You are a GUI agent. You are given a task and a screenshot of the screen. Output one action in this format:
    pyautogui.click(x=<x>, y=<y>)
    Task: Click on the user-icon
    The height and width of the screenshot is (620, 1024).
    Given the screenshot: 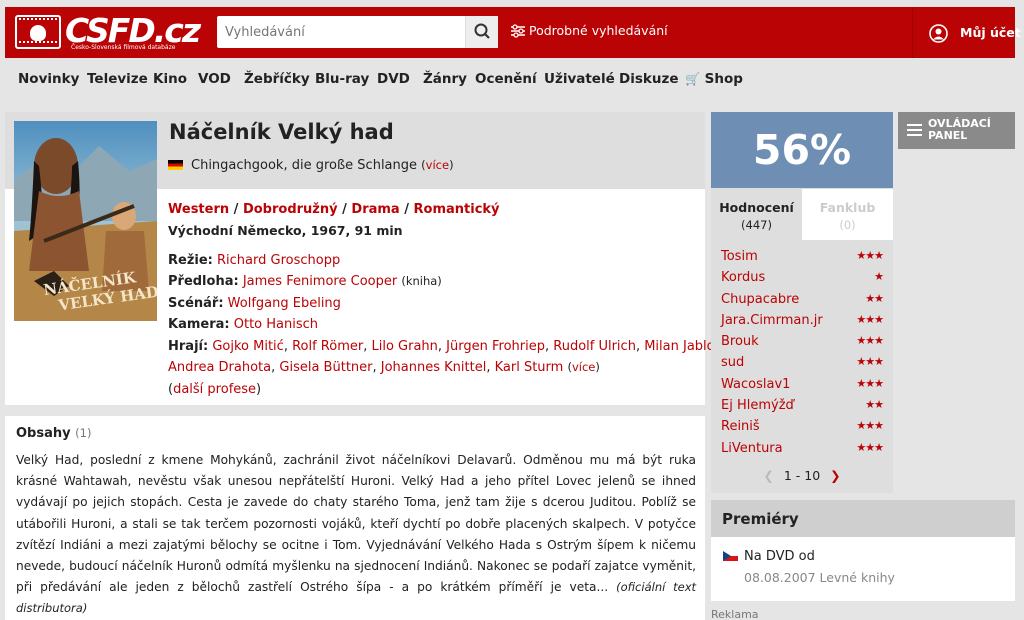 What is the action you would take?
    pyautogui.click(x=938, y=33)
    